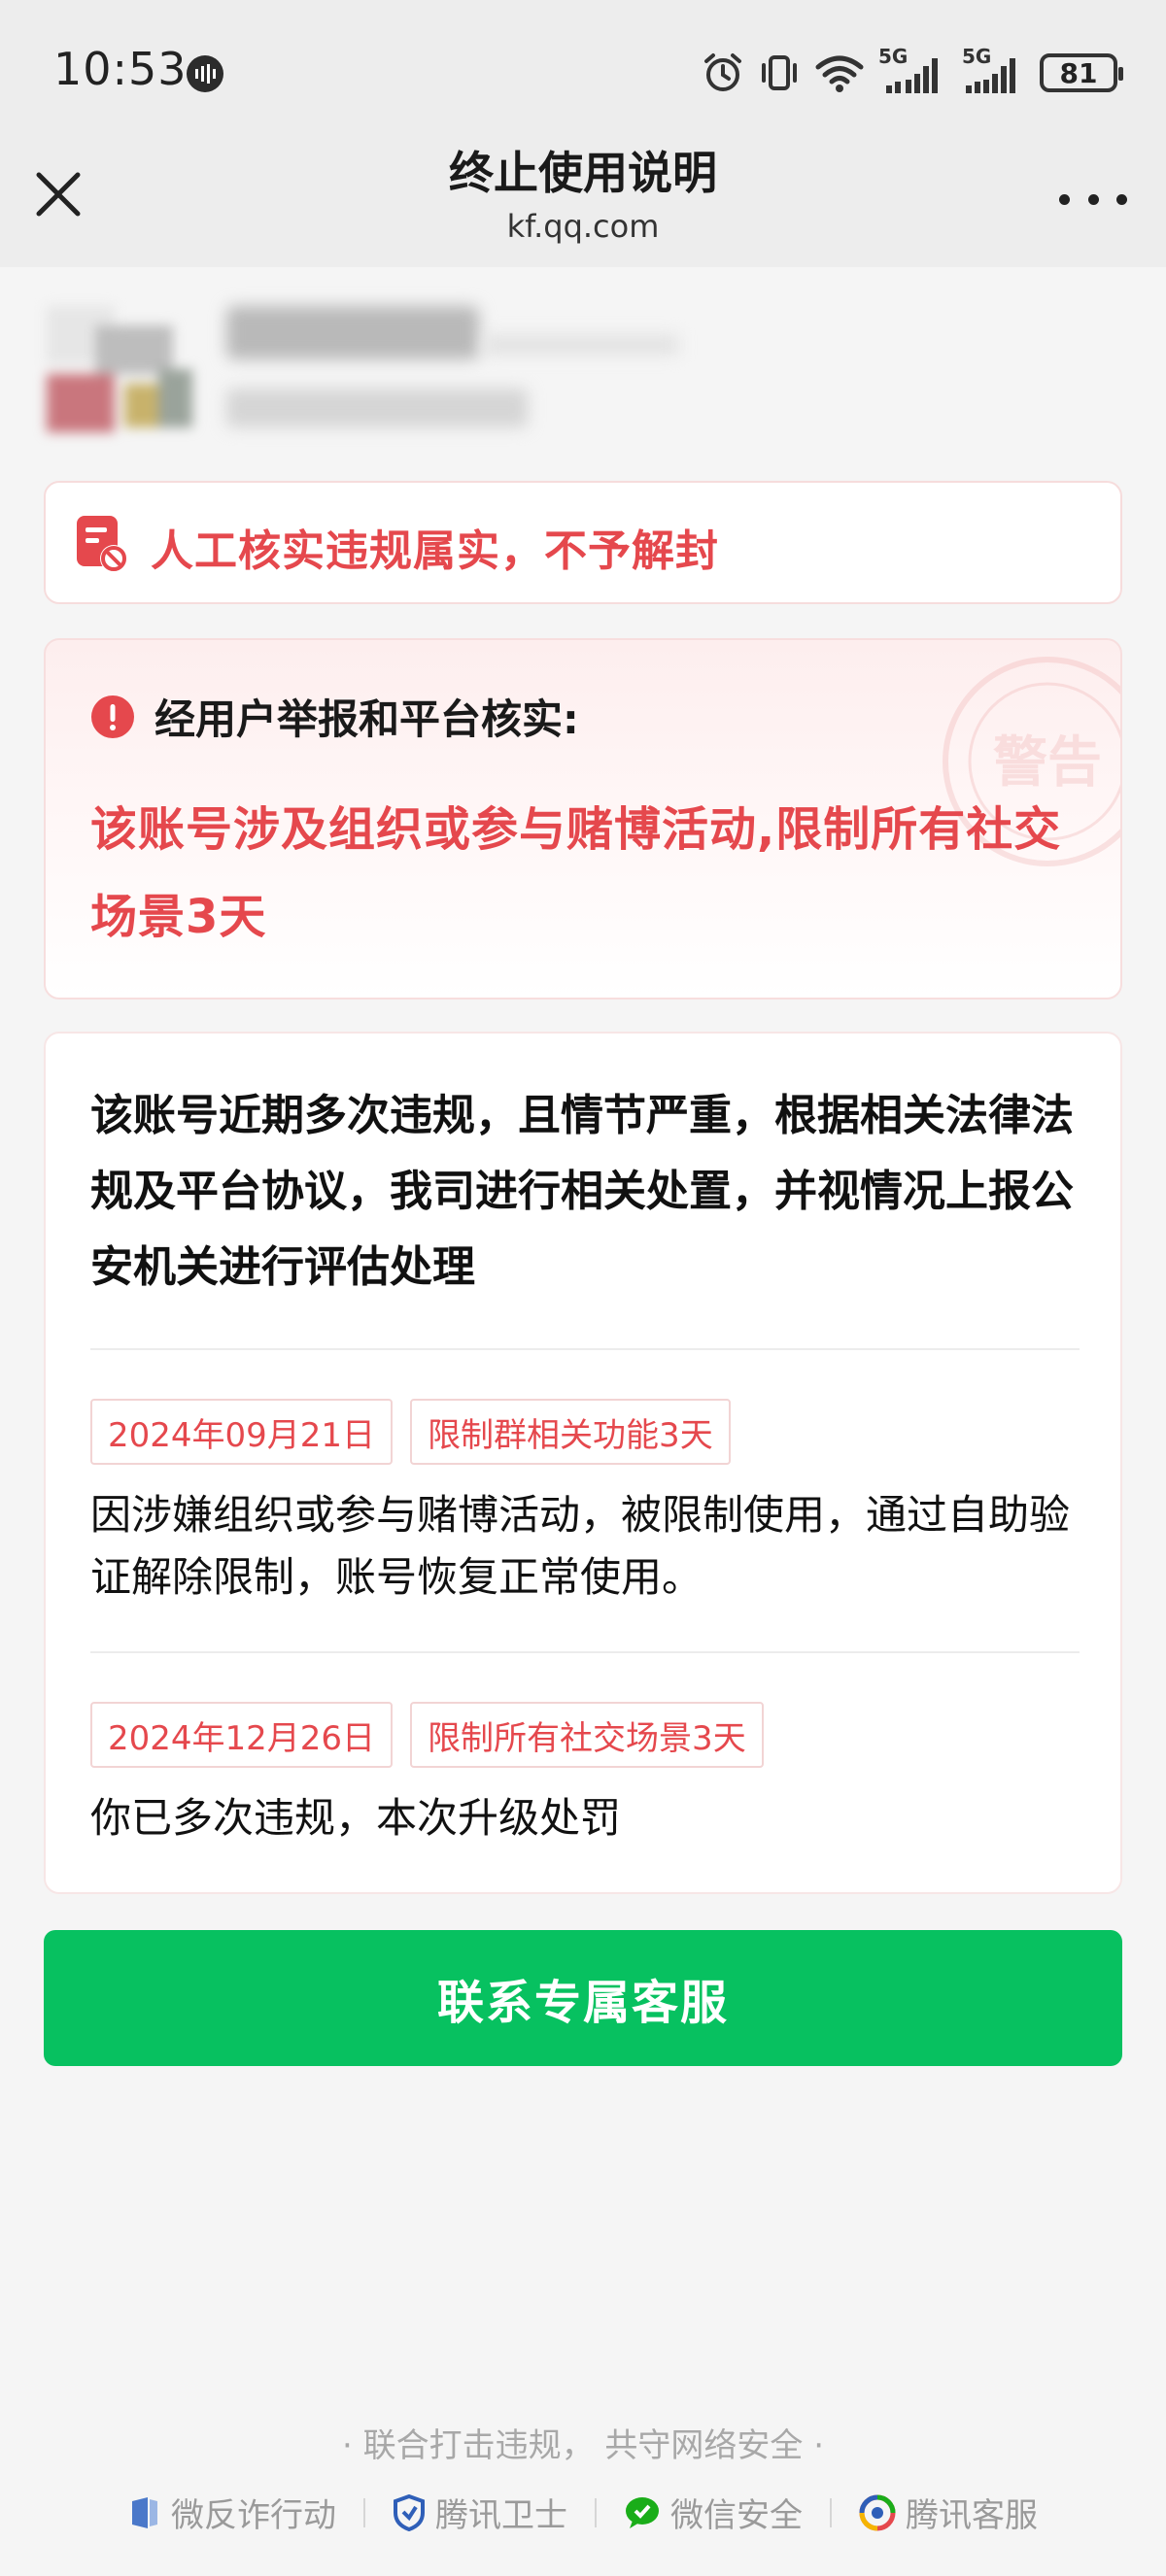 The height and width of the screenshot is (2576, 1166). What do you see at coordinates (356, 1818) in the screenshot?
I see `record-description: 你已多次违规，本次升级处罚` at bounding box center [356, 1818].